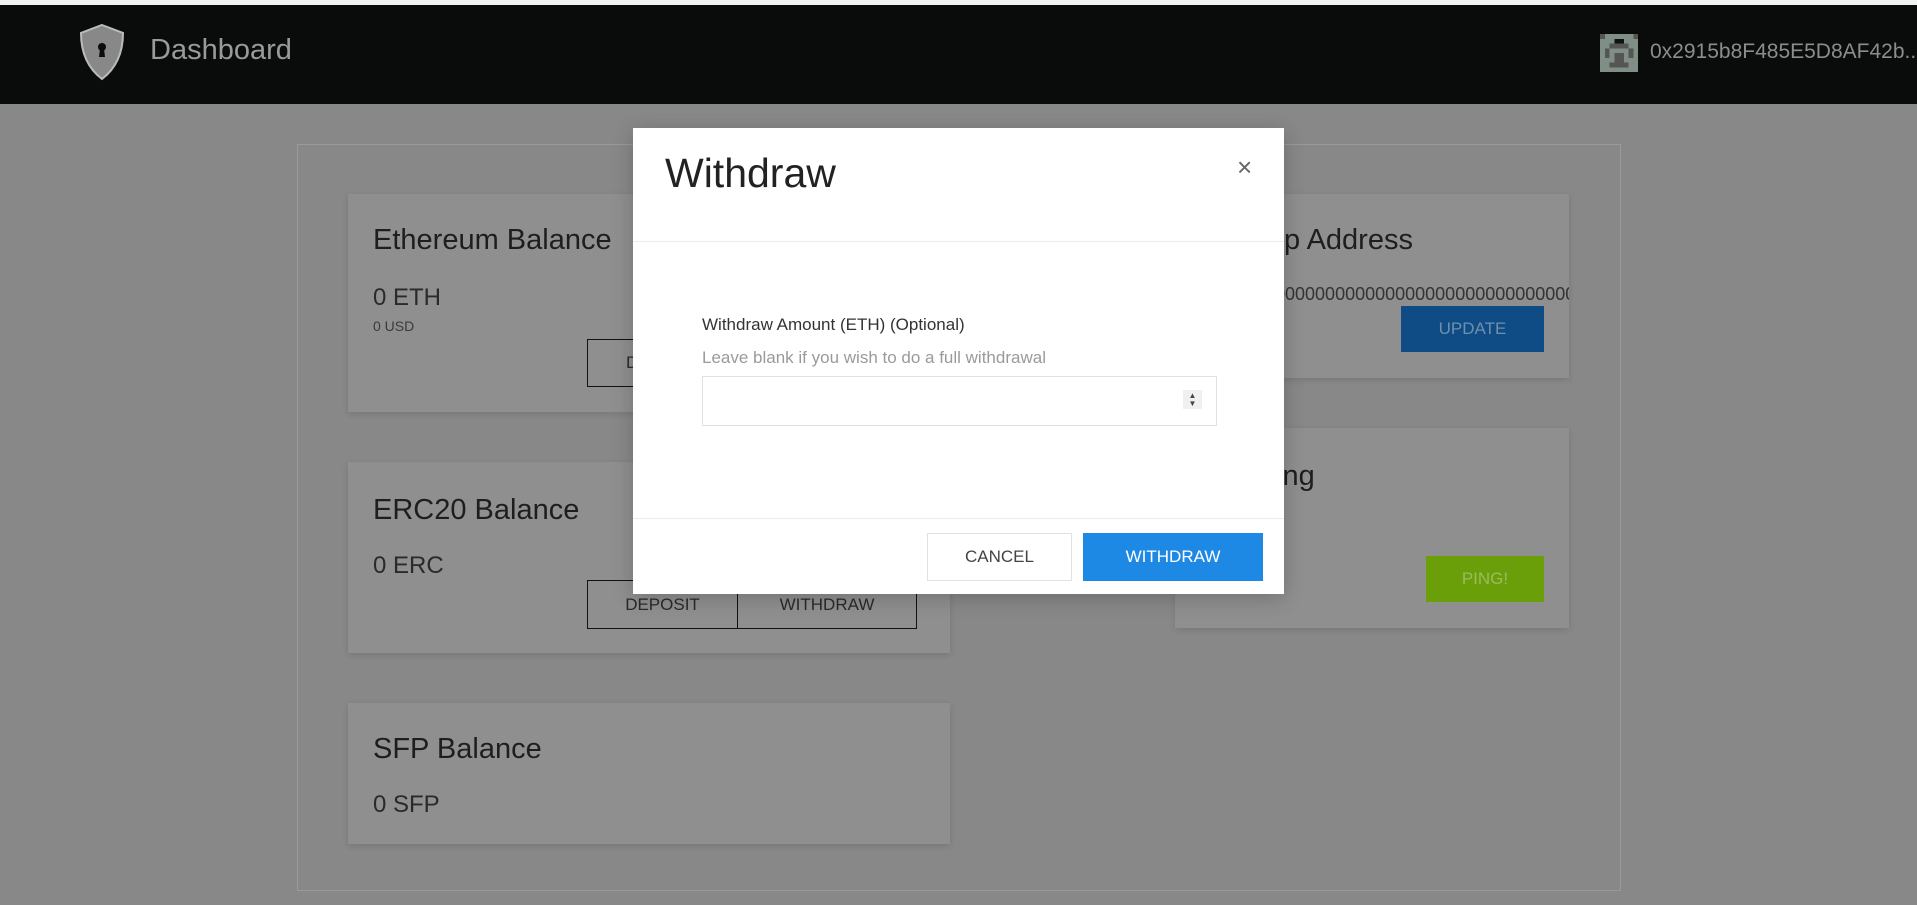  What do you see at coordinates (406, 804) in the screenshot?
I see `sfp-value: 0 SFP` at bounding box center [406, 804].